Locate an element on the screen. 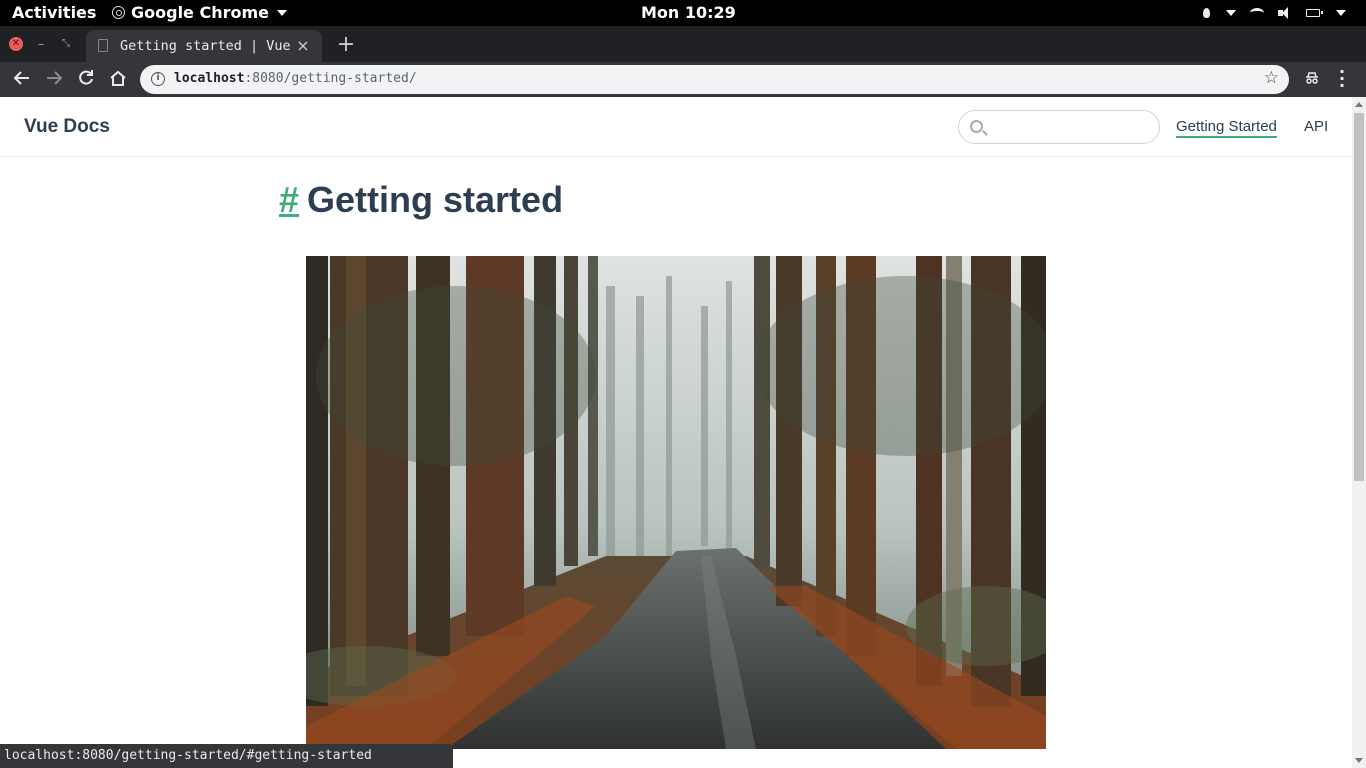  wifi-icon is located at coordinates (1257, 13).